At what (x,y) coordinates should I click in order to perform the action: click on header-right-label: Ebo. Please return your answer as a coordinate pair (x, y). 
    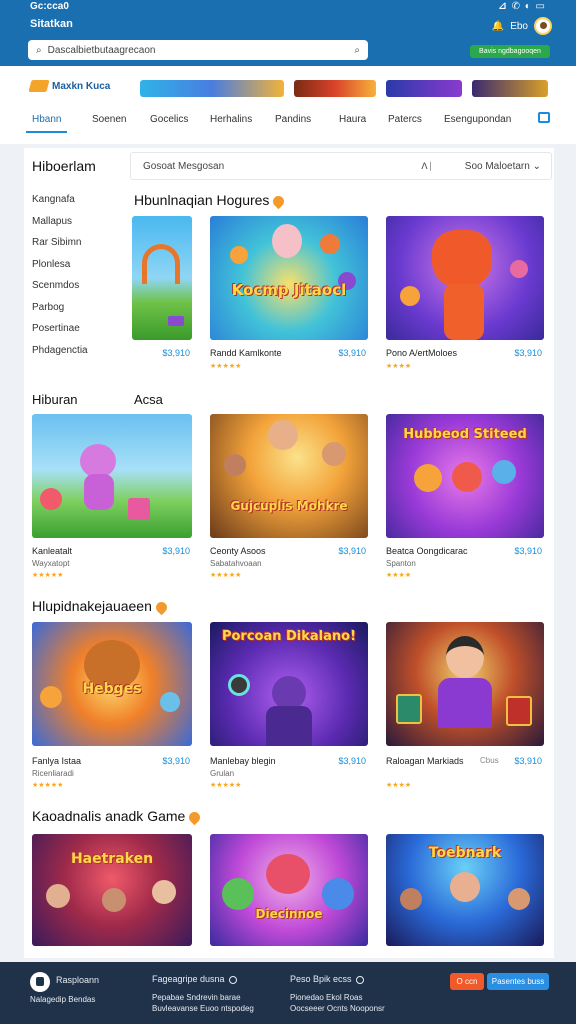
    Looking at the image, I should click on (519, 26).